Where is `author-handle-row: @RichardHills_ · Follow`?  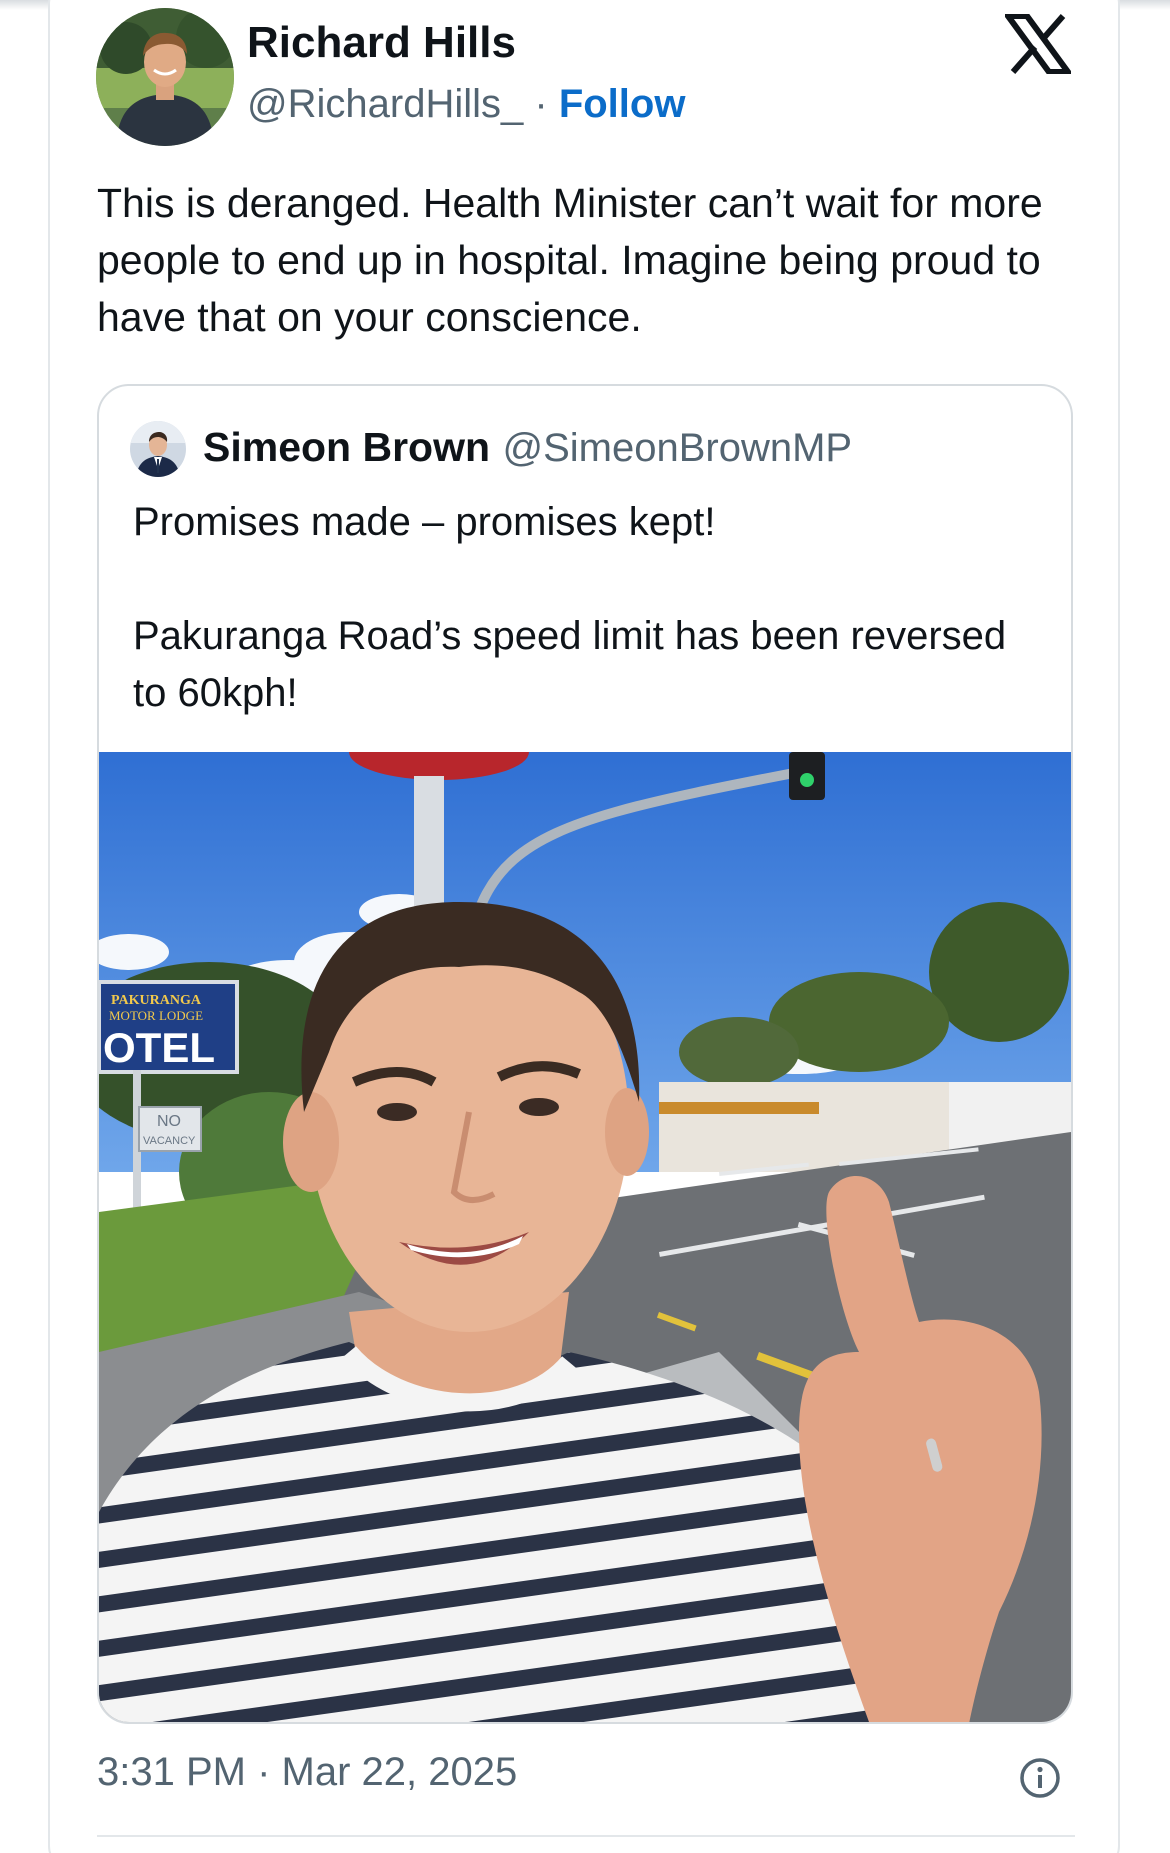
author-handle-row: @RichardHills_ · Follow is located at coordinates (466, 104).